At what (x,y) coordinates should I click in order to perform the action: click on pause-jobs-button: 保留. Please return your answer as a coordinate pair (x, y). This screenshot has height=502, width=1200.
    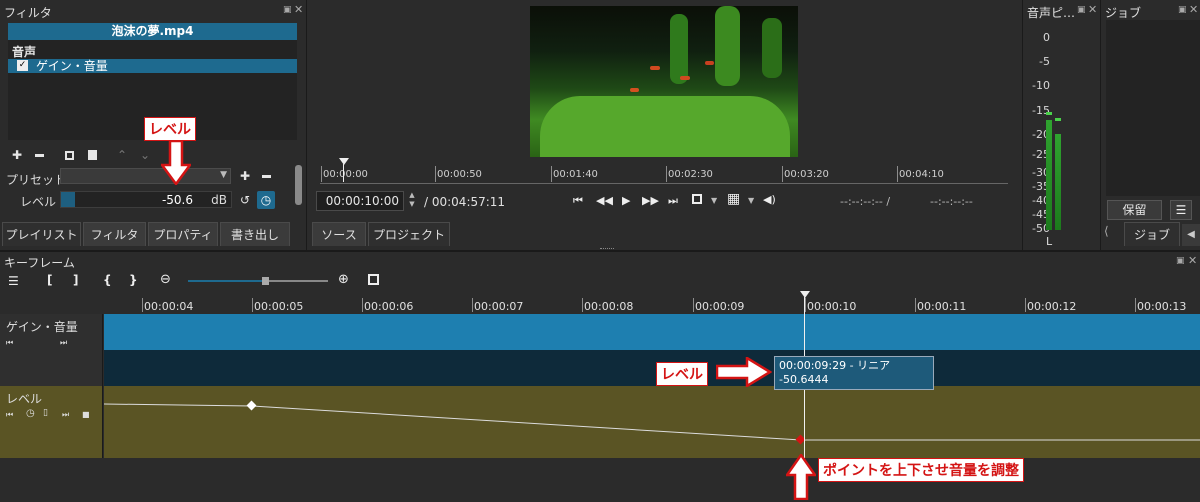
    Looking at the image, I should click on (1134, 210).